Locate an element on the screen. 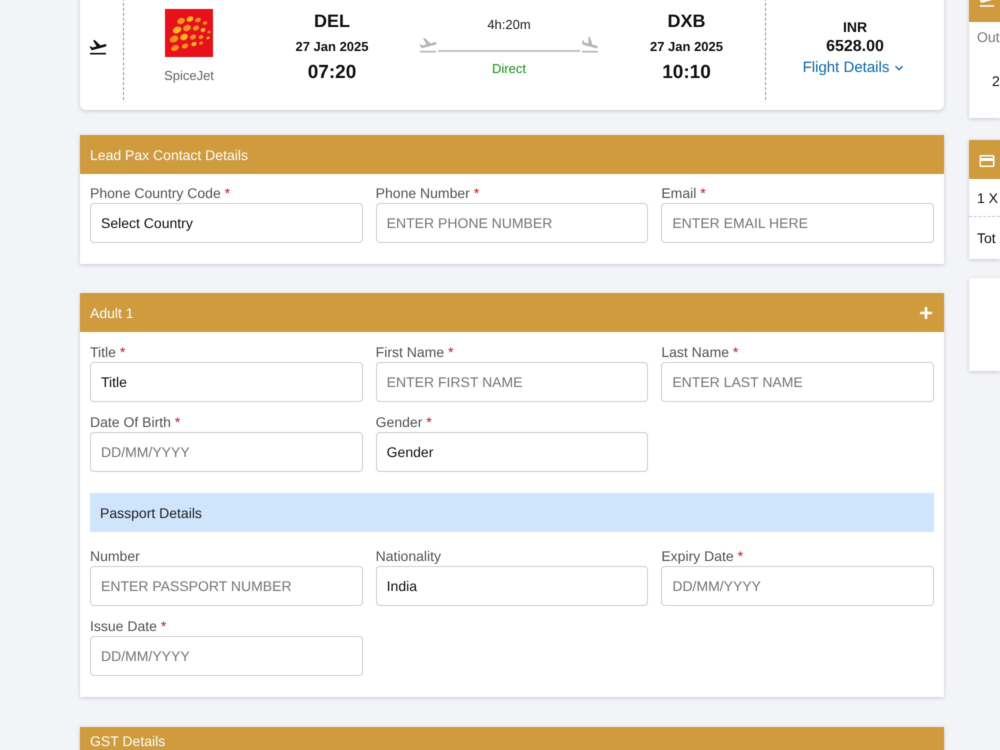 This screenshot has width=1000, height=750. input-field: ENTER FIRST NAME is located at coordinates (512, 382).